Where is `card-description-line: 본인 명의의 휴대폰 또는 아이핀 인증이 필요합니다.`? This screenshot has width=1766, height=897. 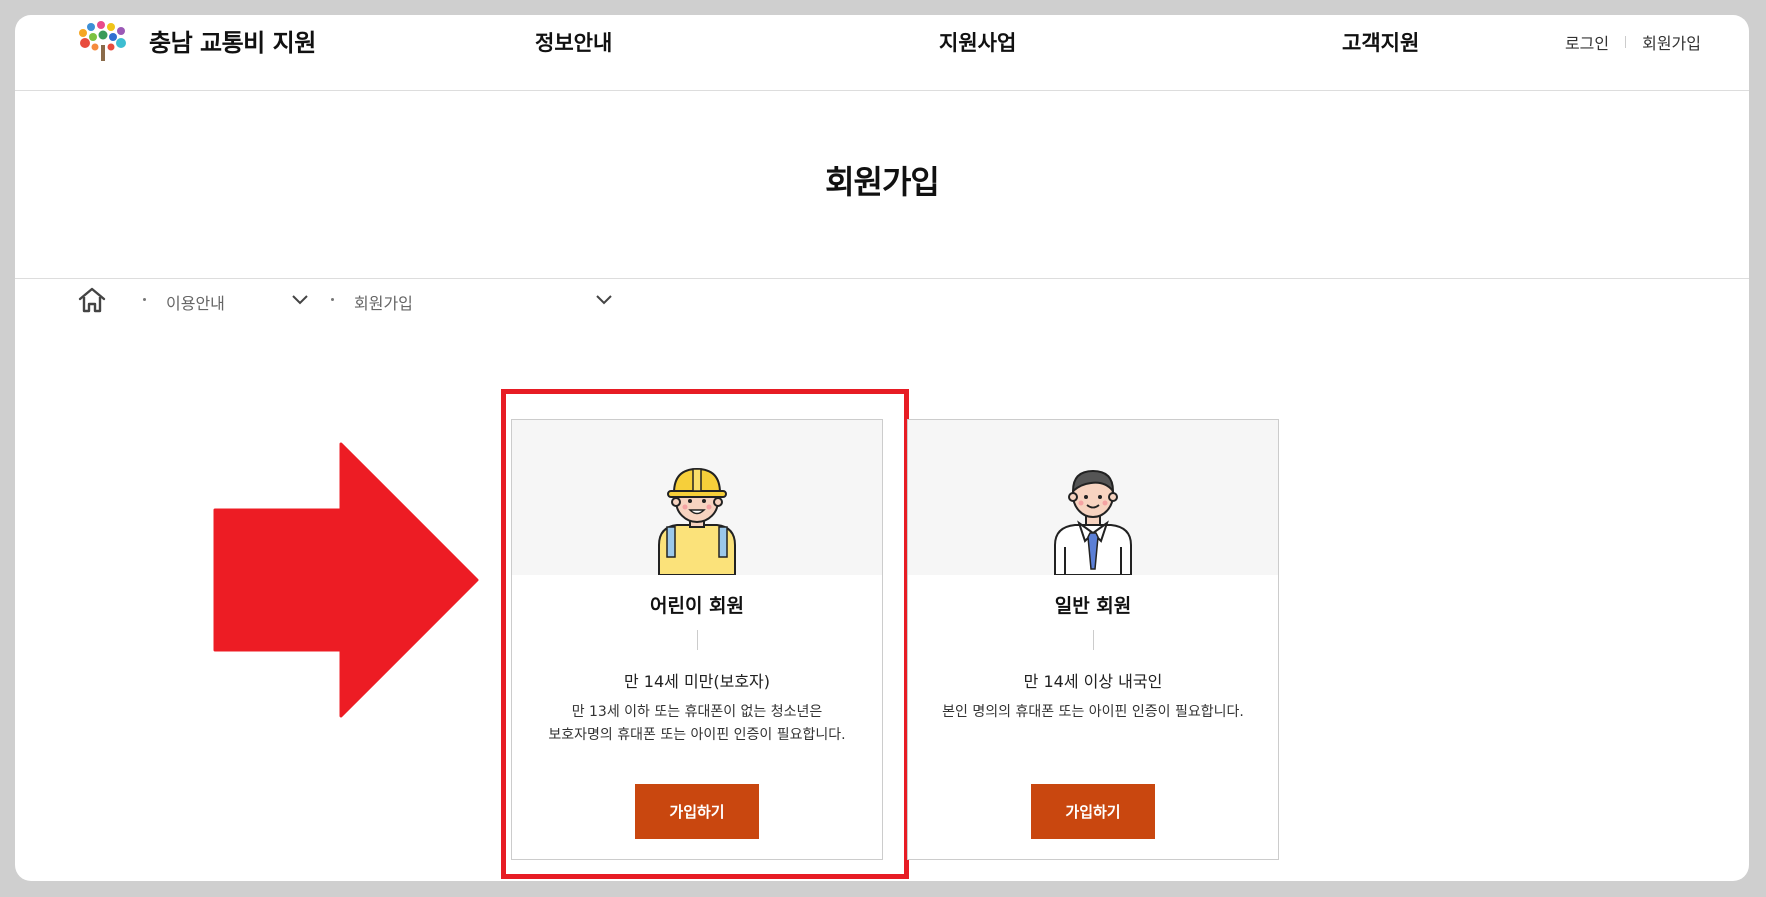
card-description-line: 본인 명의의 휴대폰 또는 아이핀 인증이 필요합니다. is located at coordinates (1093, 712).